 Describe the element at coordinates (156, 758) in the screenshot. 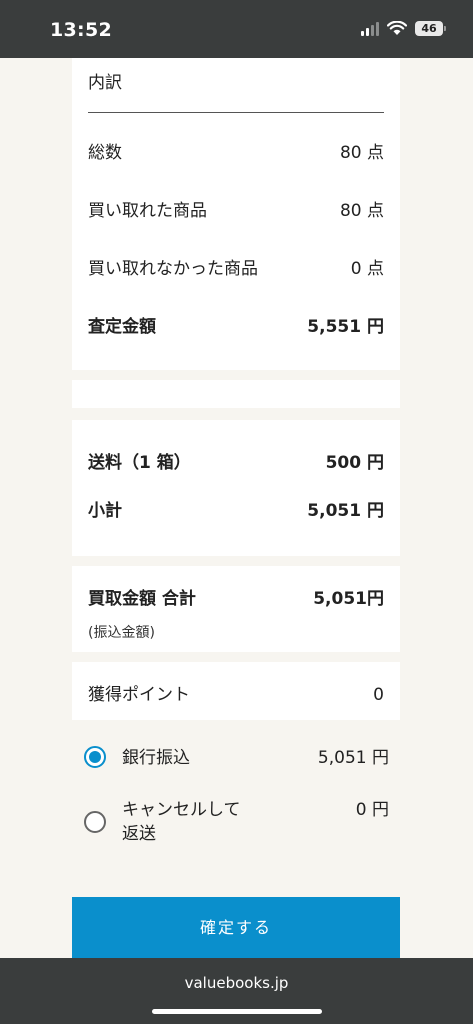

I see `payment-option-label: 銀行振込` at that location.